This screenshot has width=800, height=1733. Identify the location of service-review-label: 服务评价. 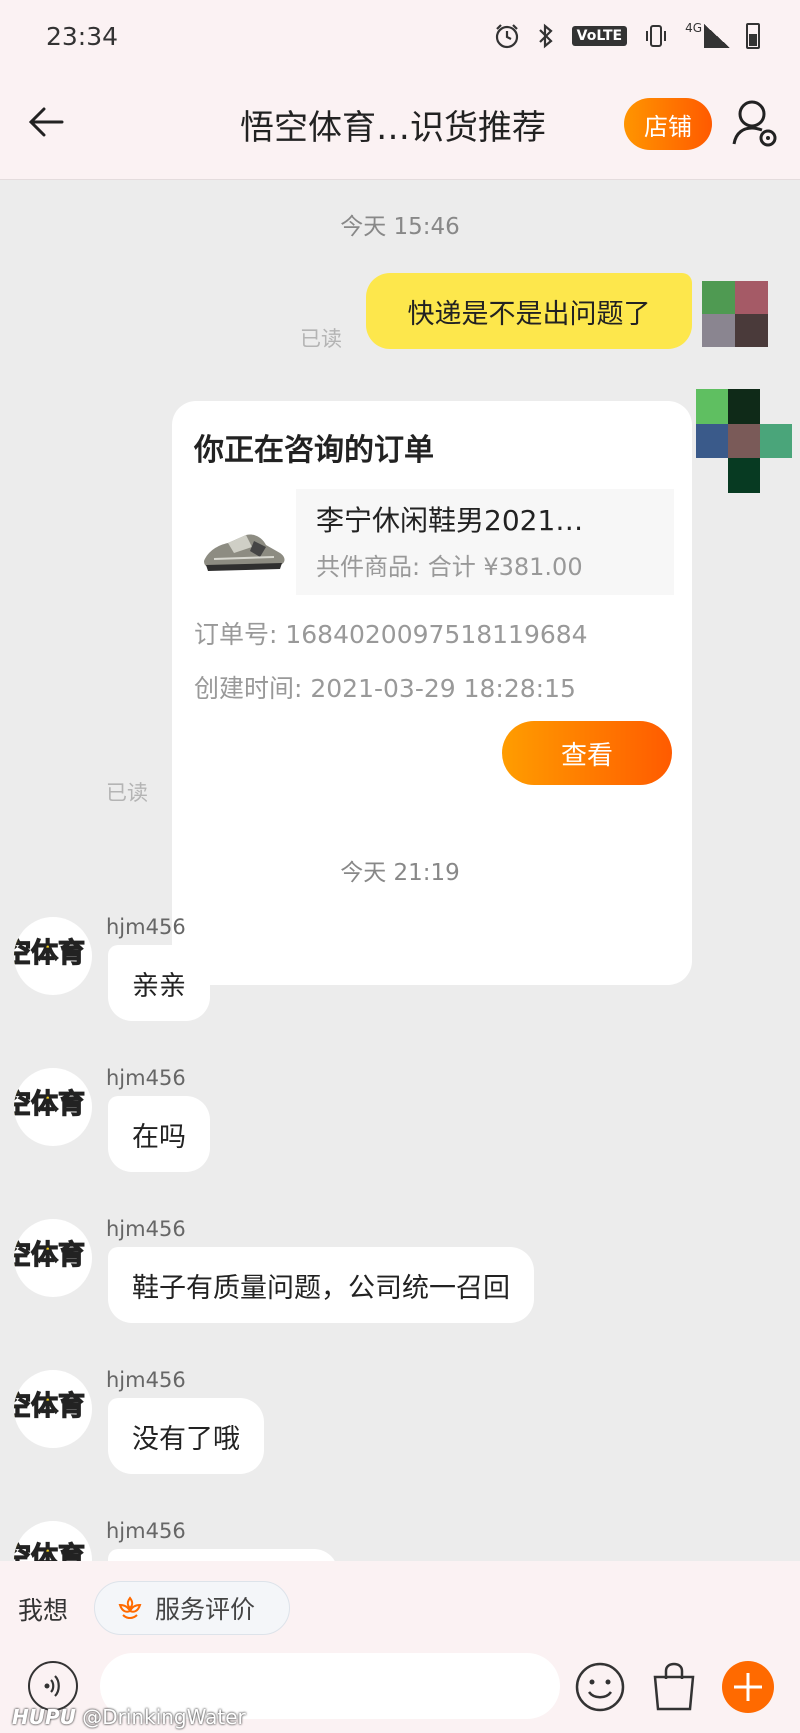
(205, 1609).